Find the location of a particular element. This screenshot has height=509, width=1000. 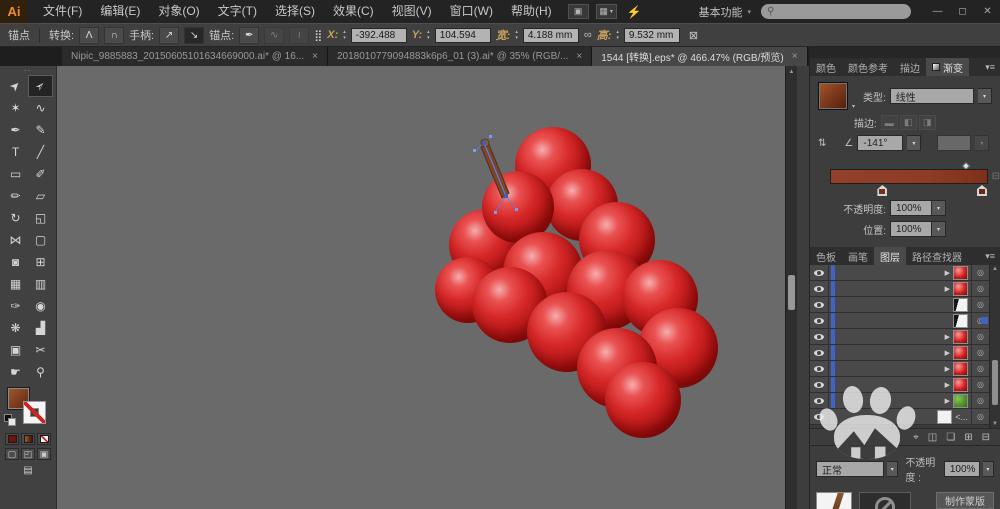

type-tool: T is located at coordinates (15, 152).